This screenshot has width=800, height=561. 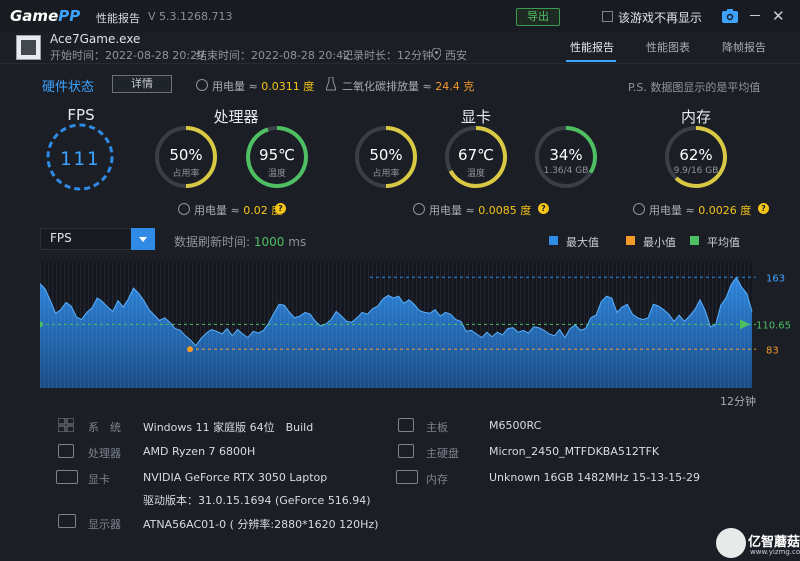 What do you see at coordinates (104, 427) in the screenshot?
I see `spec-os-key: 系 统` at bounding box center [104, 427].